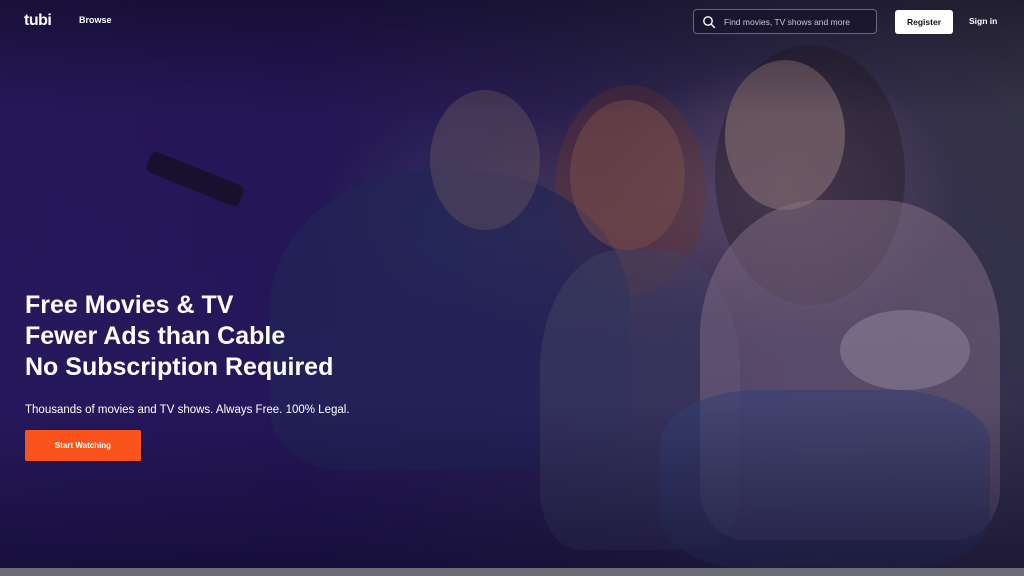 Image resolution: width=1024 pixels, height=576 pixels. What do you see at coordinates (709, 21) in the screenshot?
I see `search-icon` at bounding box center [709, 21].